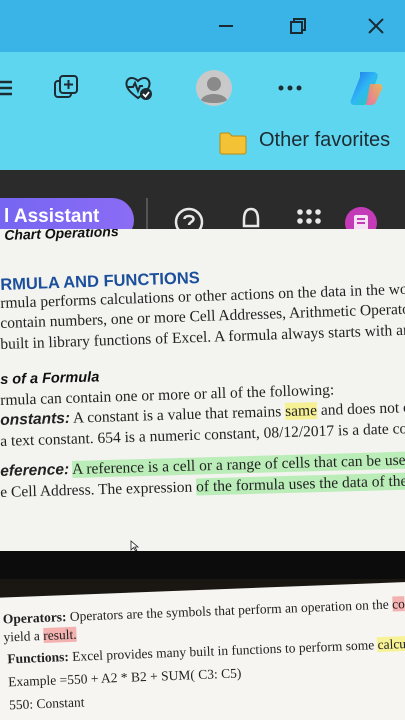  I want to click on browser-toolbar, so click(202, 87).